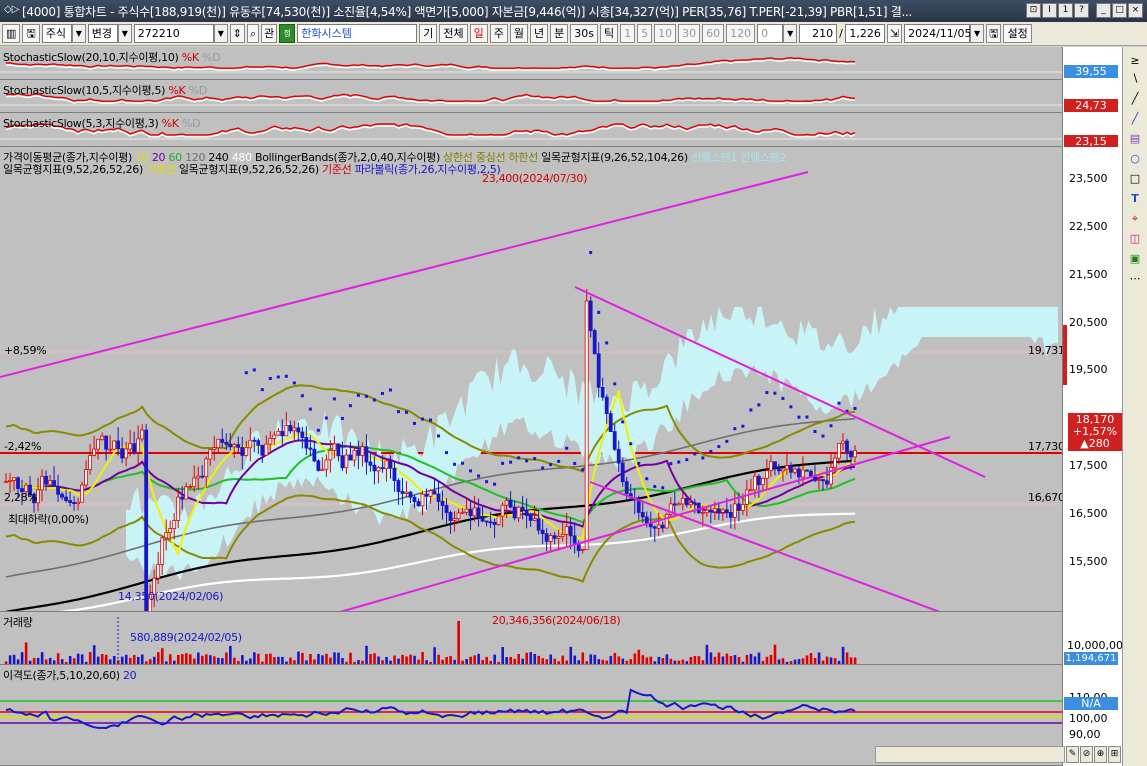  What do you see at coordinates (287, 33) in the screenshot?
I see `info-icon: 정` at bounding box center [287, 33].